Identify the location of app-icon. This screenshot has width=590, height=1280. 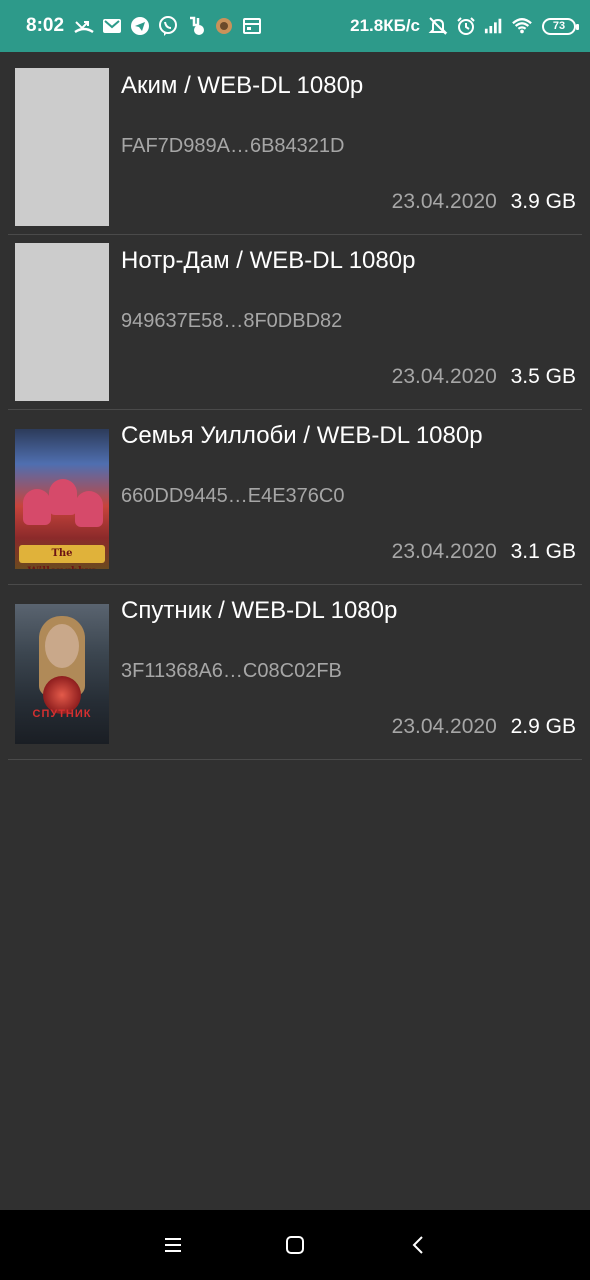
(224, 26).